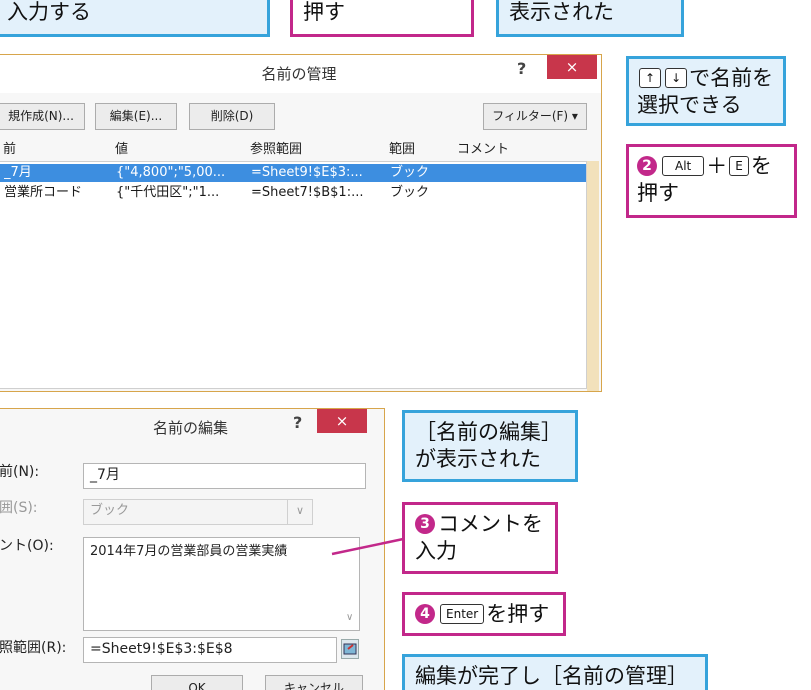 The image size is (811, 690). I want to click on callout-alt-suffix: を, so click(761, 166).